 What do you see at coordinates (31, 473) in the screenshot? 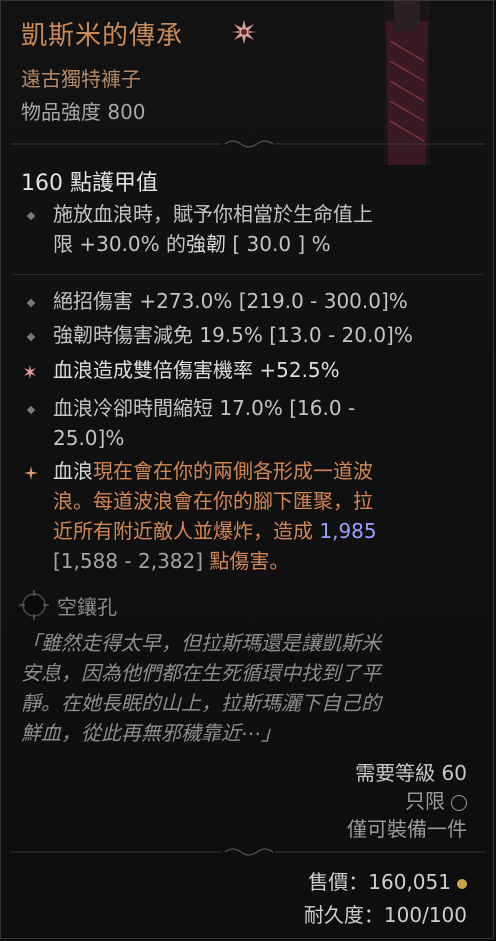
I see `unique-bullet-icon` at bounding box center [31, 473].